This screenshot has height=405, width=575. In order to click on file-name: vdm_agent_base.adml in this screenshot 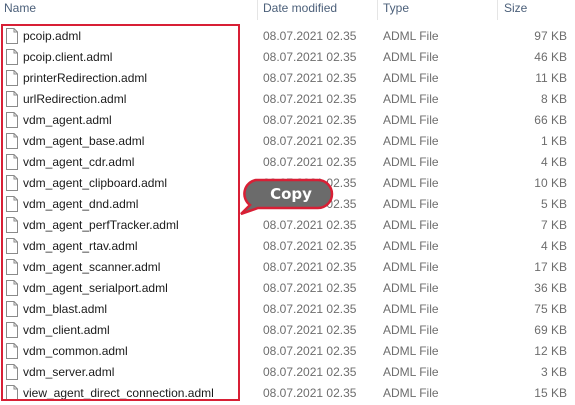, I will do `click(84, 141)`.